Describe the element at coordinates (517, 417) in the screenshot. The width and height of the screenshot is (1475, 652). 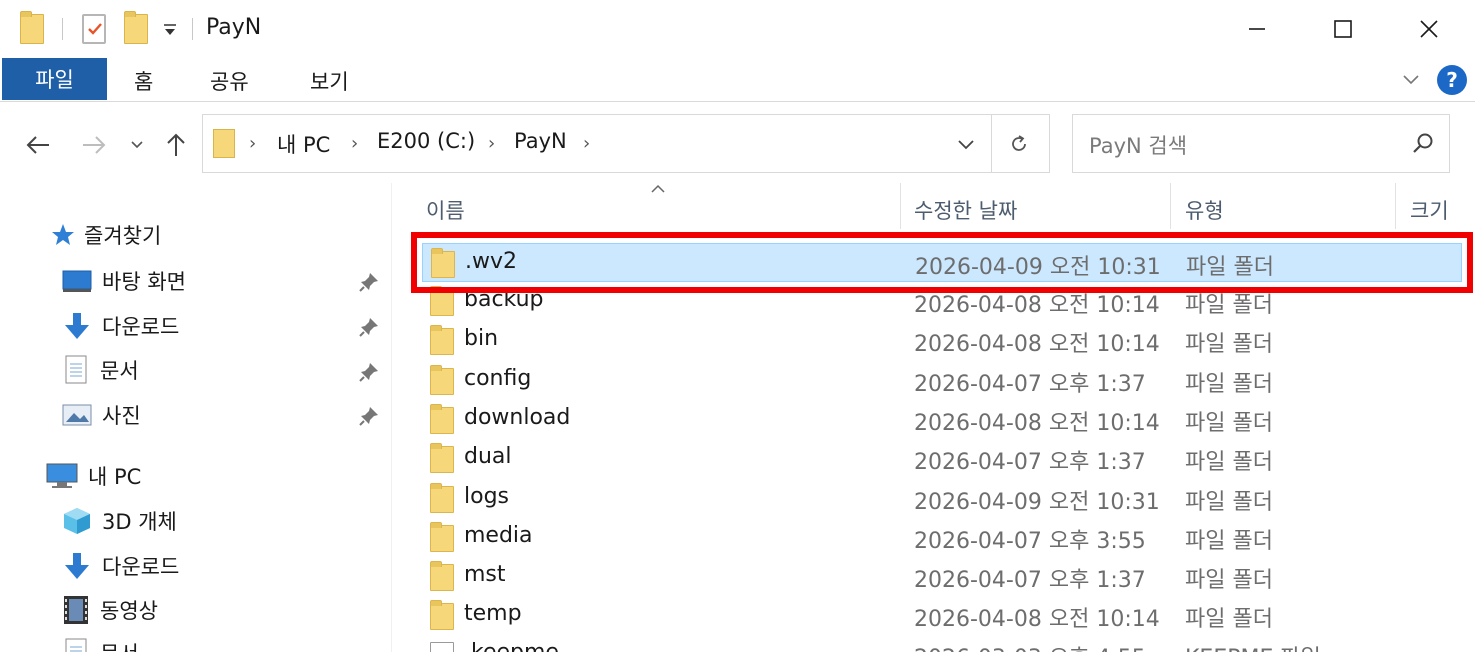
I see `file-name: download` at that location.